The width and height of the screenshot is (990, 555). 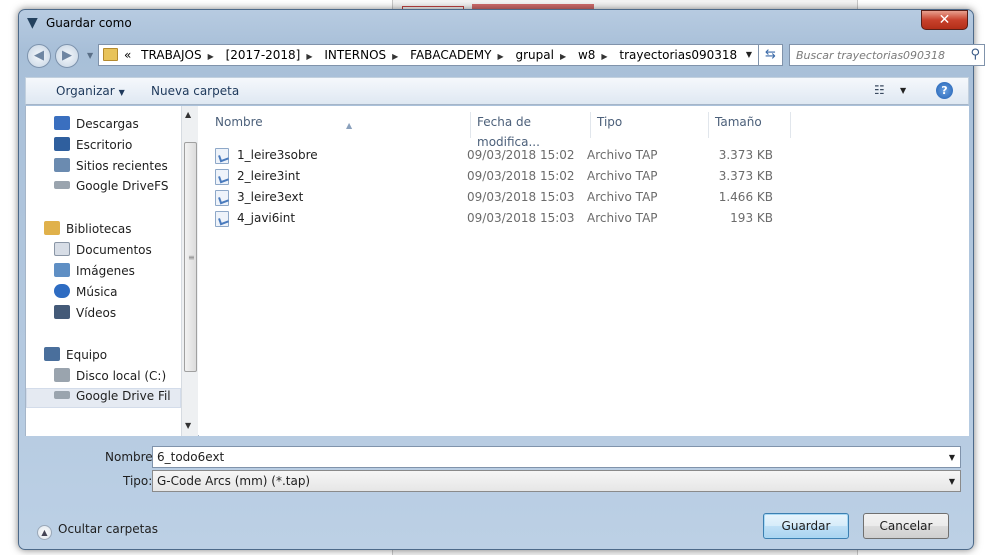 I want to click on search-icon: ⚲, so click(x=975, y=54).